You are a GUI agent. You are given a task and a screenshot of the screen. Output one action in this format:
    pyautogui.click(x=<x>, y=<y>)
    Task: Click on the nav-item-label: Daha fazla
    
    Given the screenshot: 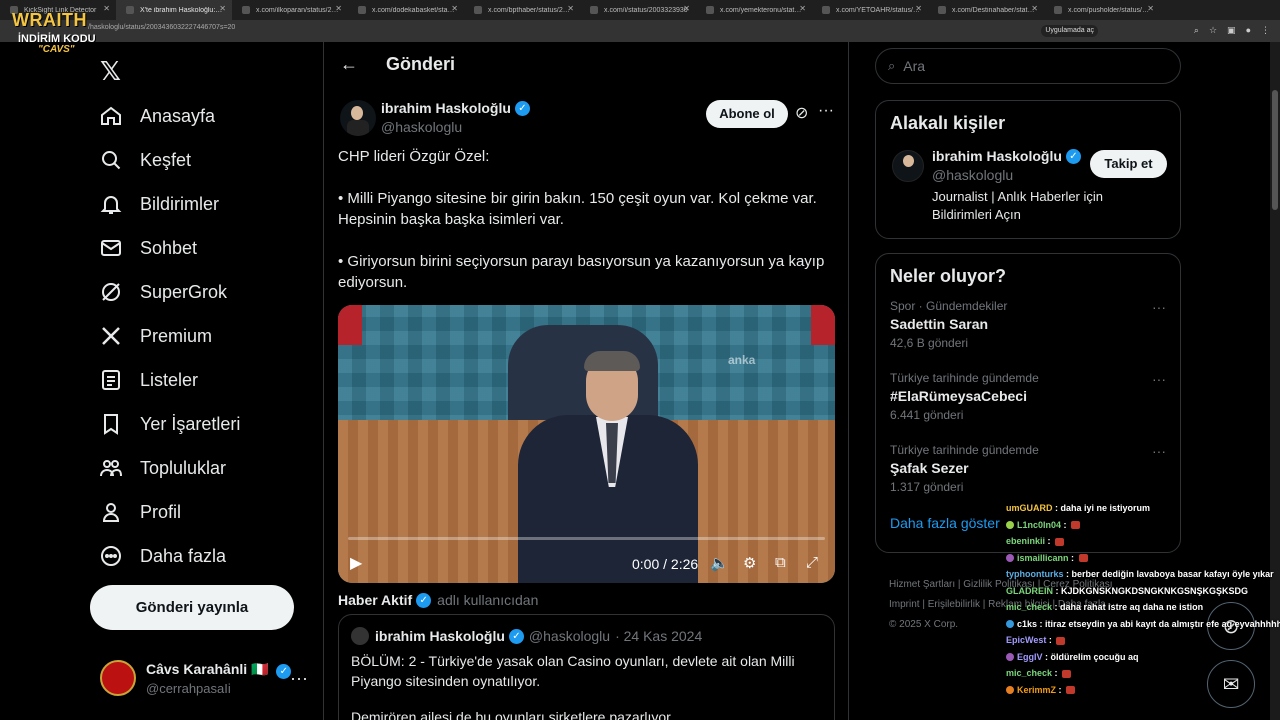 What is the action you would take?
    pyautogui.click(x=183, y=555)
    